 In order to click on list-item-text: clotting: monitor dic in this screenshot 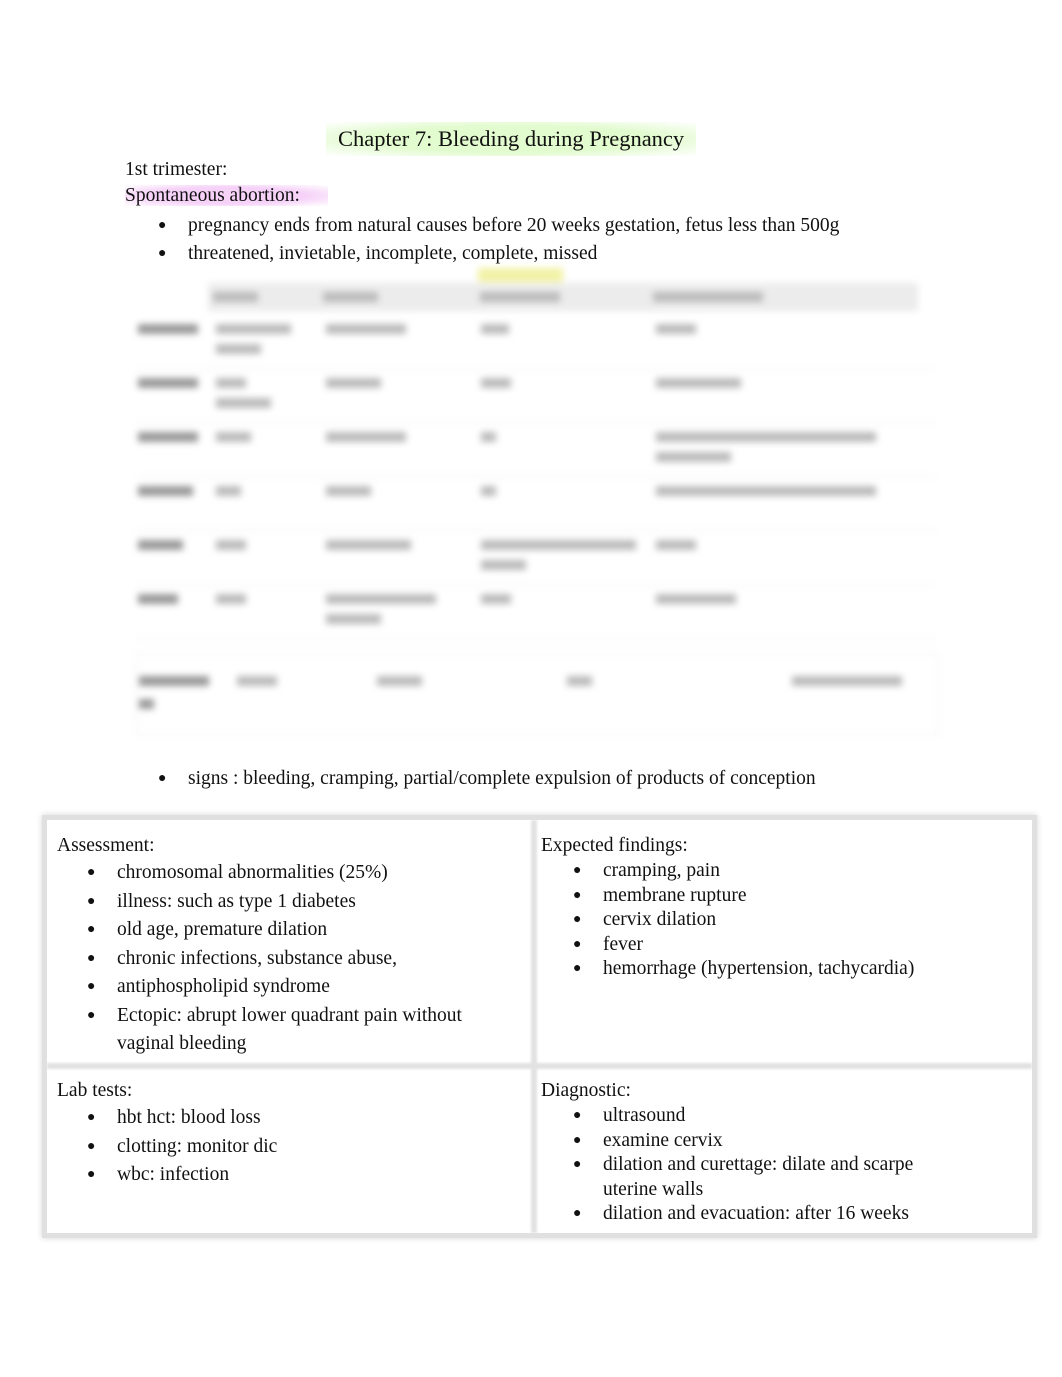, I will do `click(197, 1146)`.